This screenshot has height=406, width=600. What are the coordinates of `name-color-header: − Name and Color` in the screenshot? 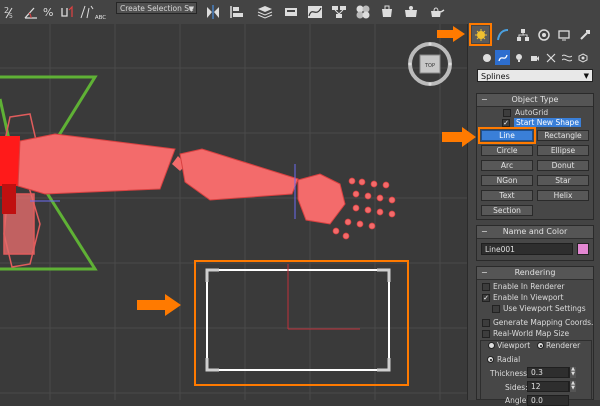 It's located at (535, 232).